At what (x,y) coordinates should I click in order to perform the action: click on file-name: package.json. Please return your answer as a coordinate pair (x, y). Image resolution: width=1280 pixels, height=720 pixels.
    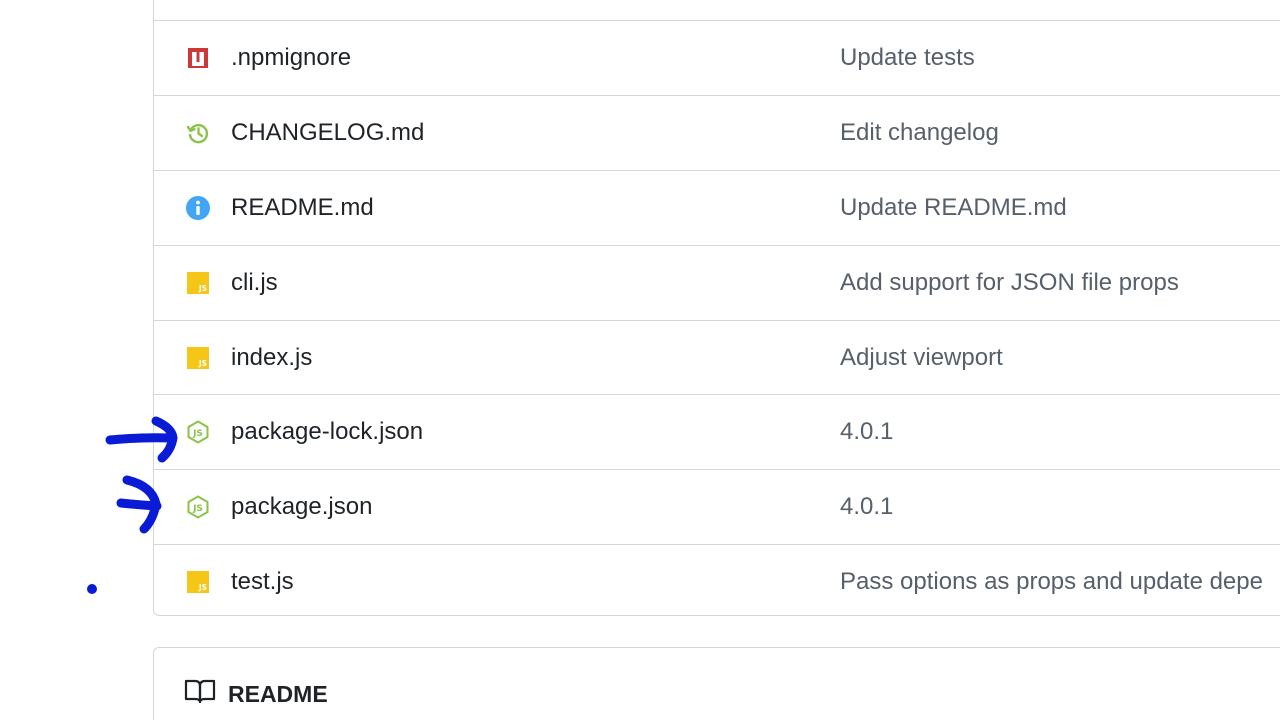
    Looking at the image, I should click on (301, 507).